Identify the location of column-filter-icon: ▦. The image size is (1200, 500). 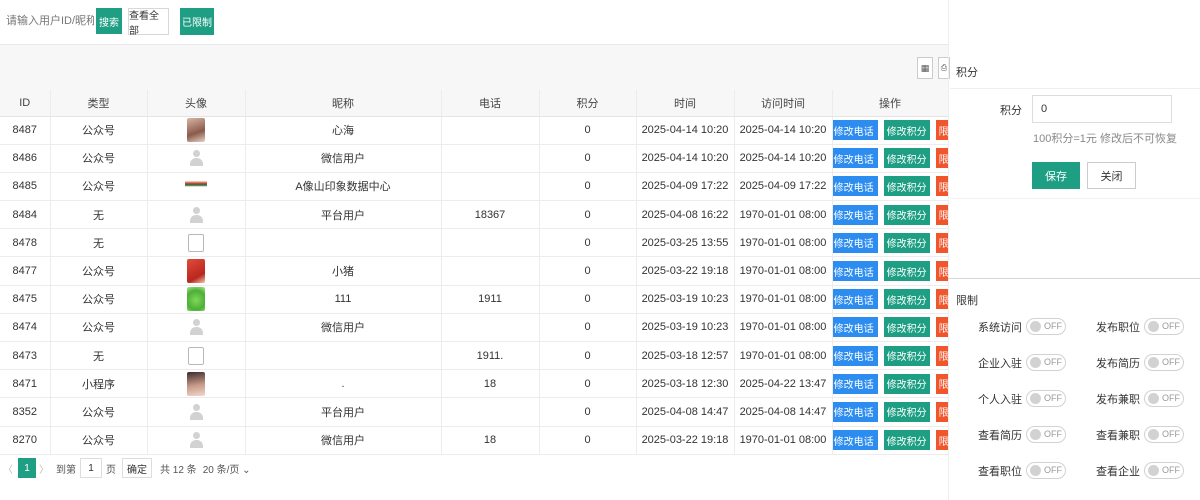
(925, 68).